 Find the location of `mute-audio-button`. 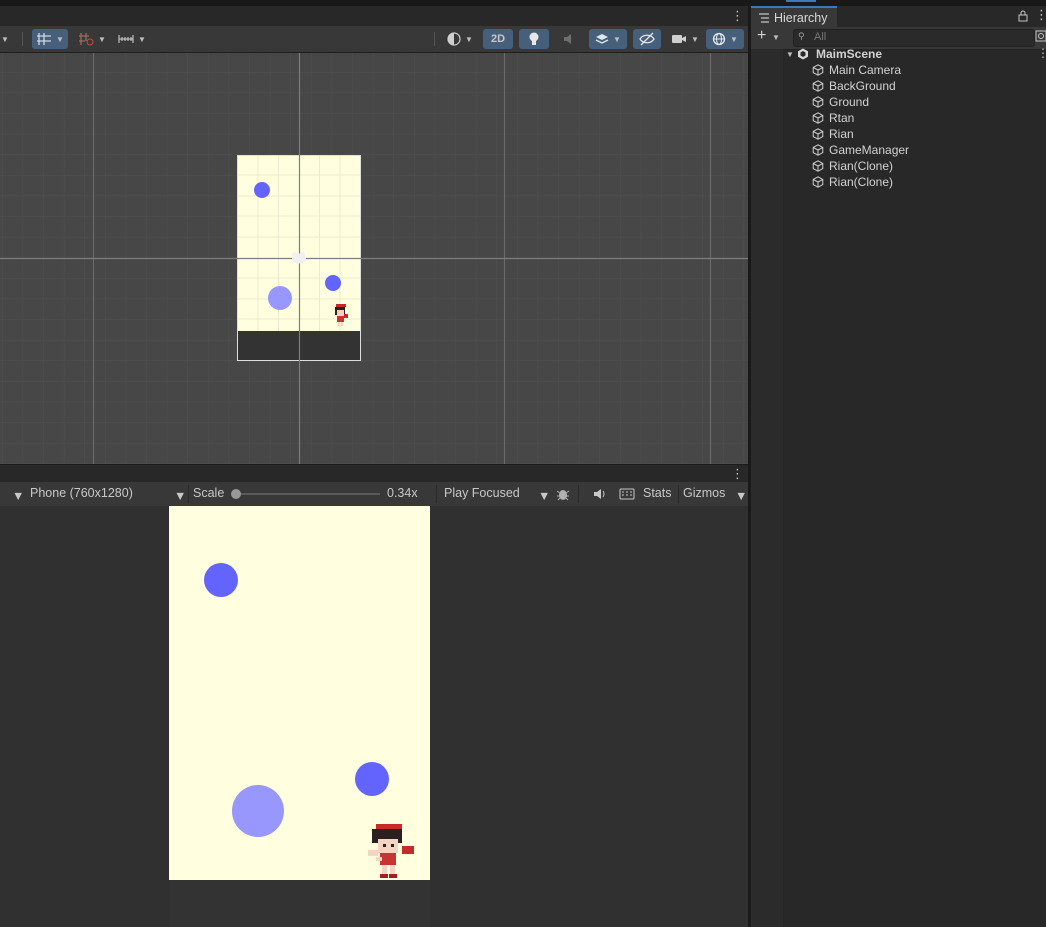

mute-audio-button is located at coordinates (601, 494).